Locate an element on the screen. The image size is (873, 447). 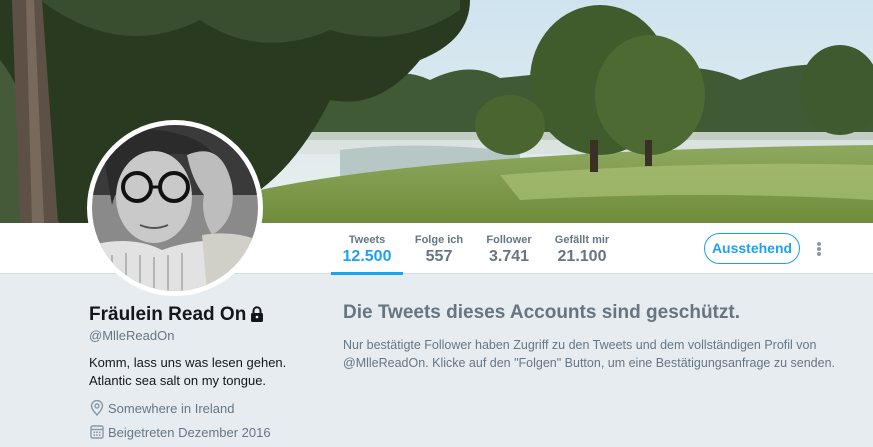
tab-followers: Follower 3.741 is located at coordinates (509, 248).